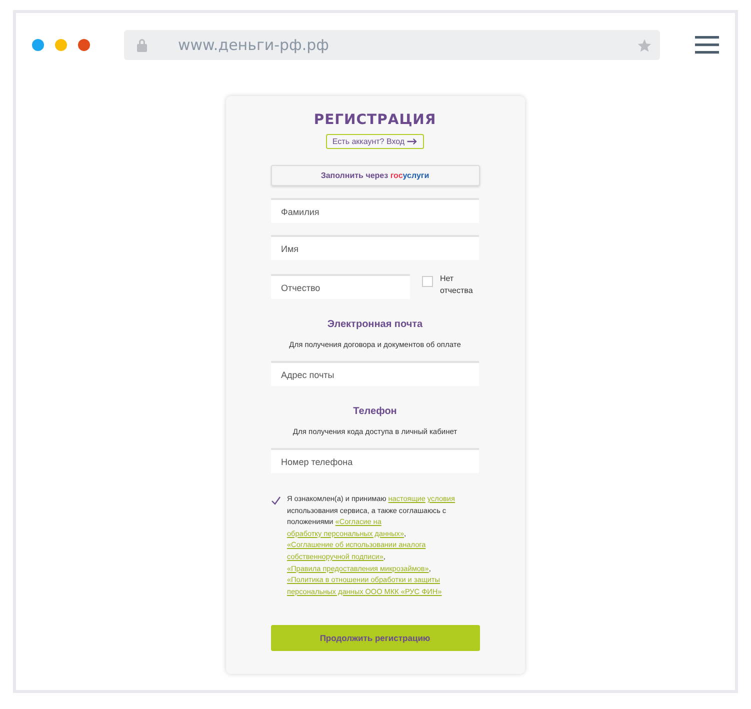 The width and height of the screenshot is (751, 709). Describe the element at coordinates (375, 210) in the screenshot. I see `input-field: Фамилия` at that location.